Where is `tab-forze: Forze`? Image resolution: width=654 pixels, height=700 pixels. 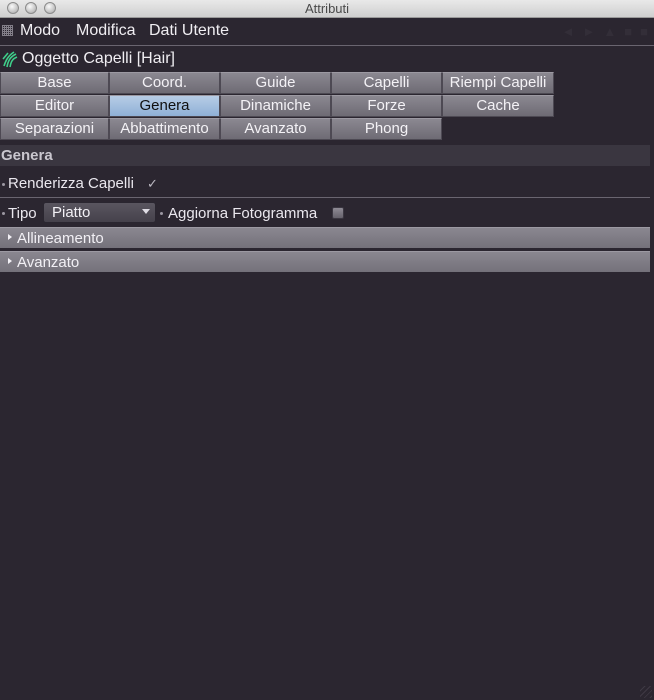 tab-forze: Forze is located at coordinates (386, 106).